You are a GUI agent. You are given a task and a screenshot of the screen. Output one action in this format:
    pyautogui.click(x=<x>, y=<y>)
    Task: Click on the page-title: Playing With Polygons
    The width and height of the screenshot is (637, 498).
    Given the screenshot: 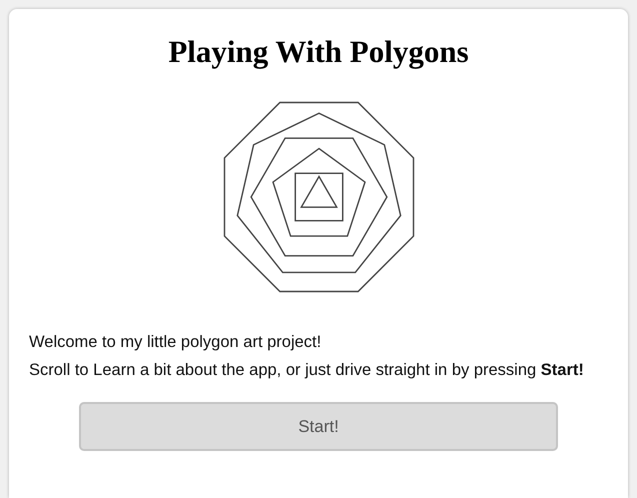 What is the action you would take?
    pyautogui.click(x=318, y=52)
    